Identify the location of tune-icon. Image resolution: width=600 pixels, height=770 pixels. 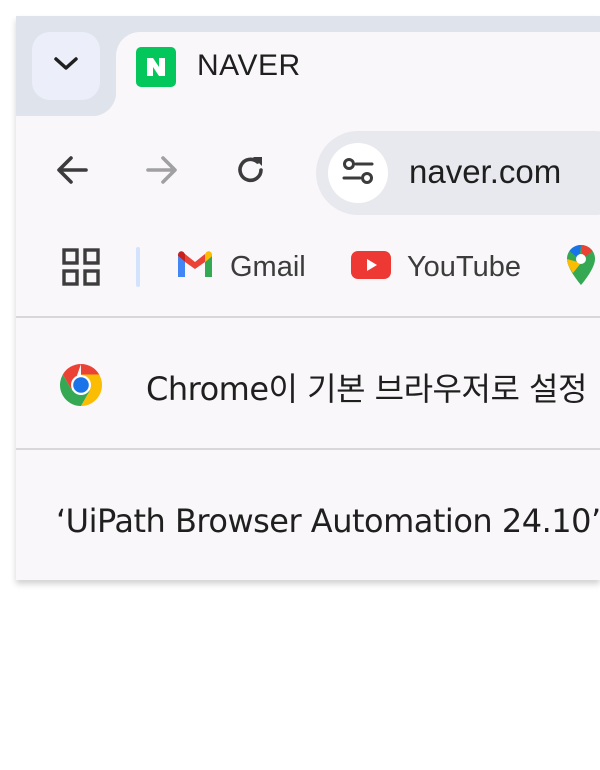
(358, 173).